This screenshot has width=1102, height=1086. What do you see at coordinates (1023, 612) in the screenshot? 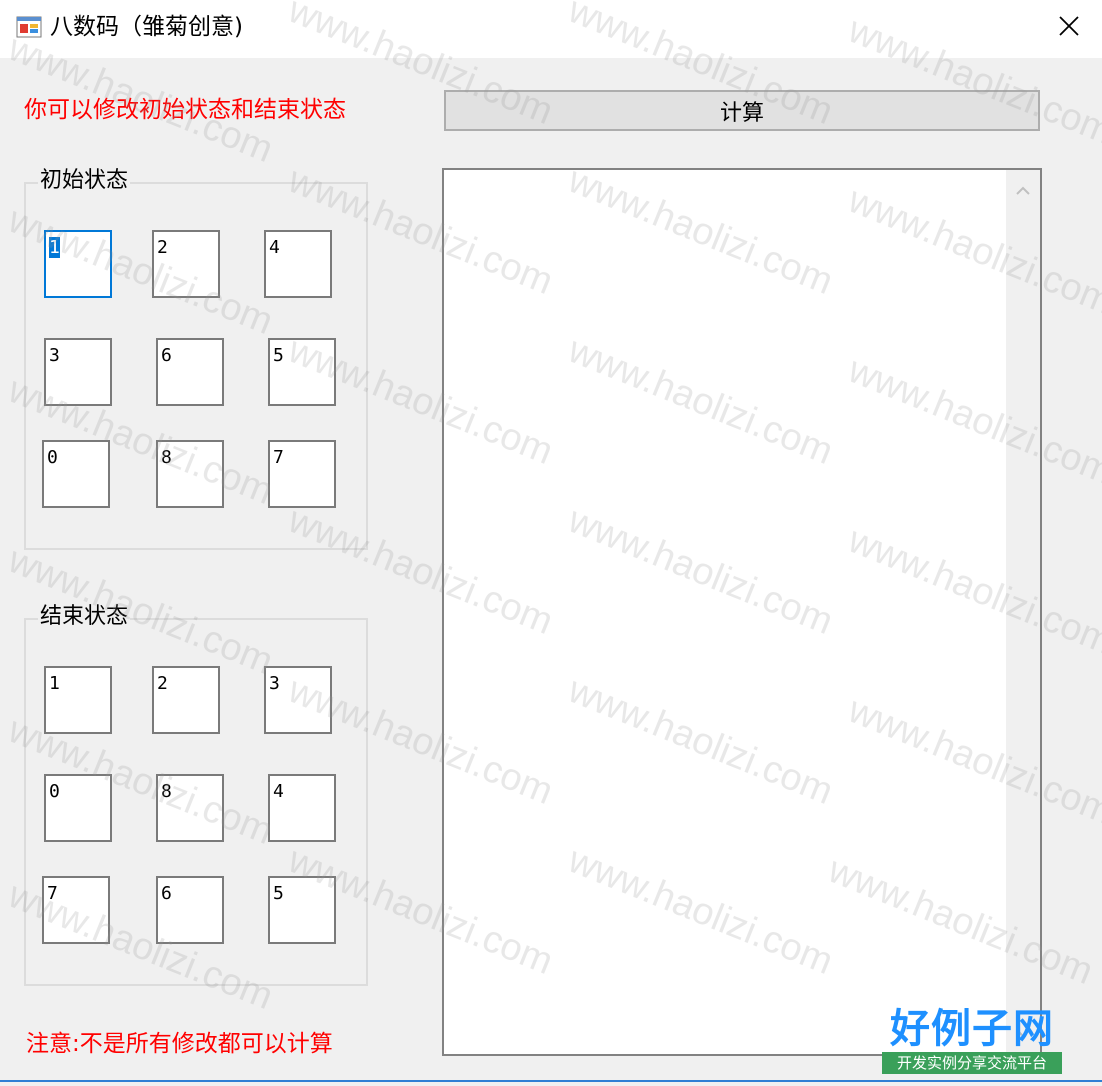
I see `result-scrollbar` at bounding box center [1023, 612].